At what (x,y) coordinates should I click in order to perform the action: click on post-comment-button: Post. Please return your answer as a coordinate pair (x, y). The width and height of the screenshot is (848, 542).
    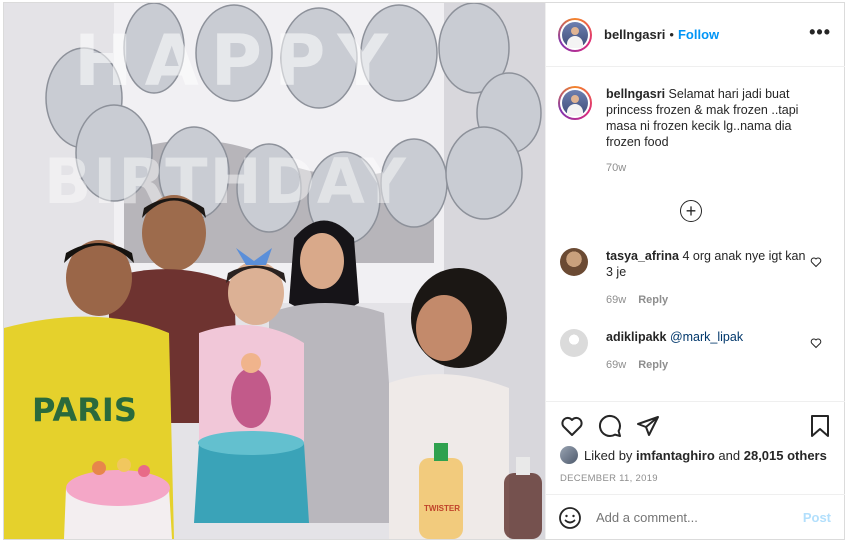
    Looking at the image, I should click on (817, 517).